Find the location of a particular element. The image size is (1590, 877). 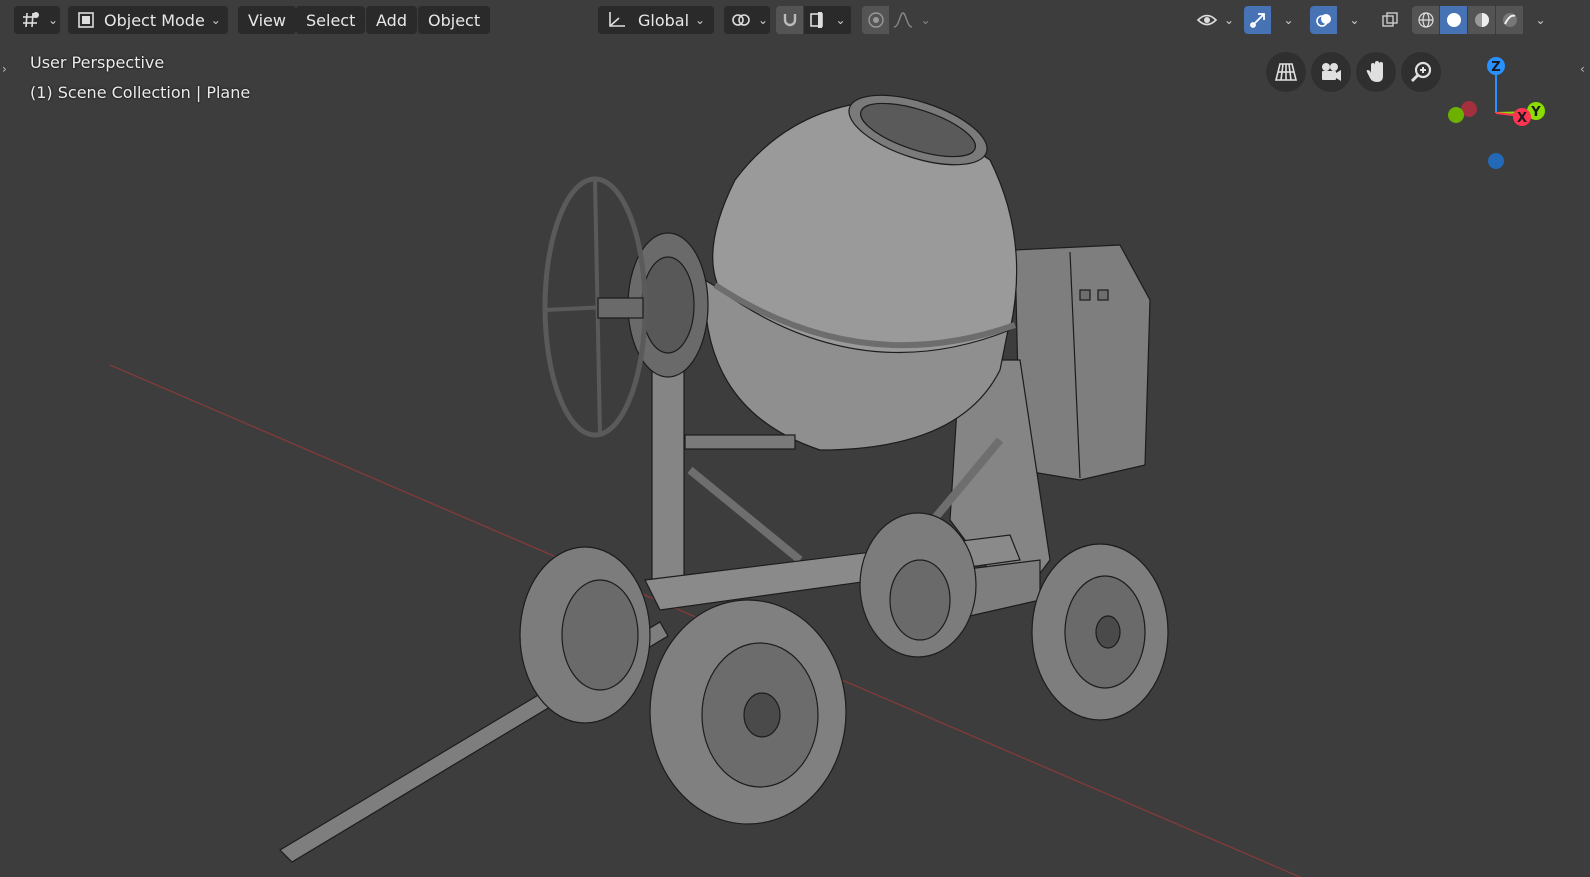

falloff-curve-icon: ⌄ is located at coordinates (912, 20).